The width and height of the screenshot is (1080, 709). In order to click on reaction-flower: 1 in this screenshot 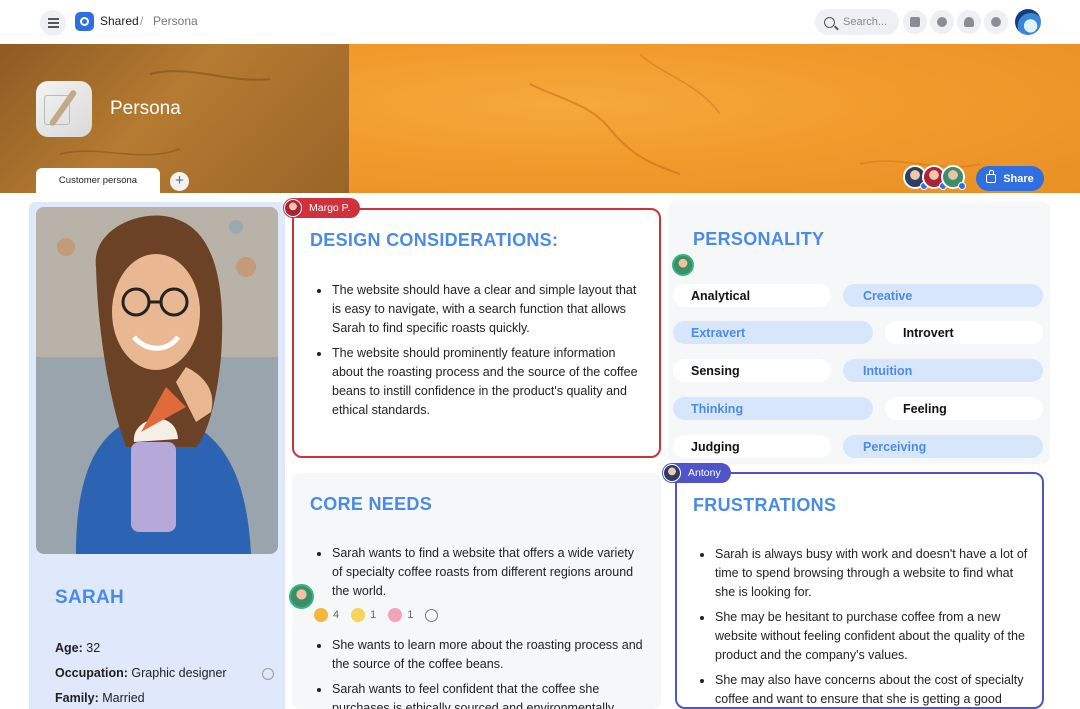, I will do `click(400, 615)`.